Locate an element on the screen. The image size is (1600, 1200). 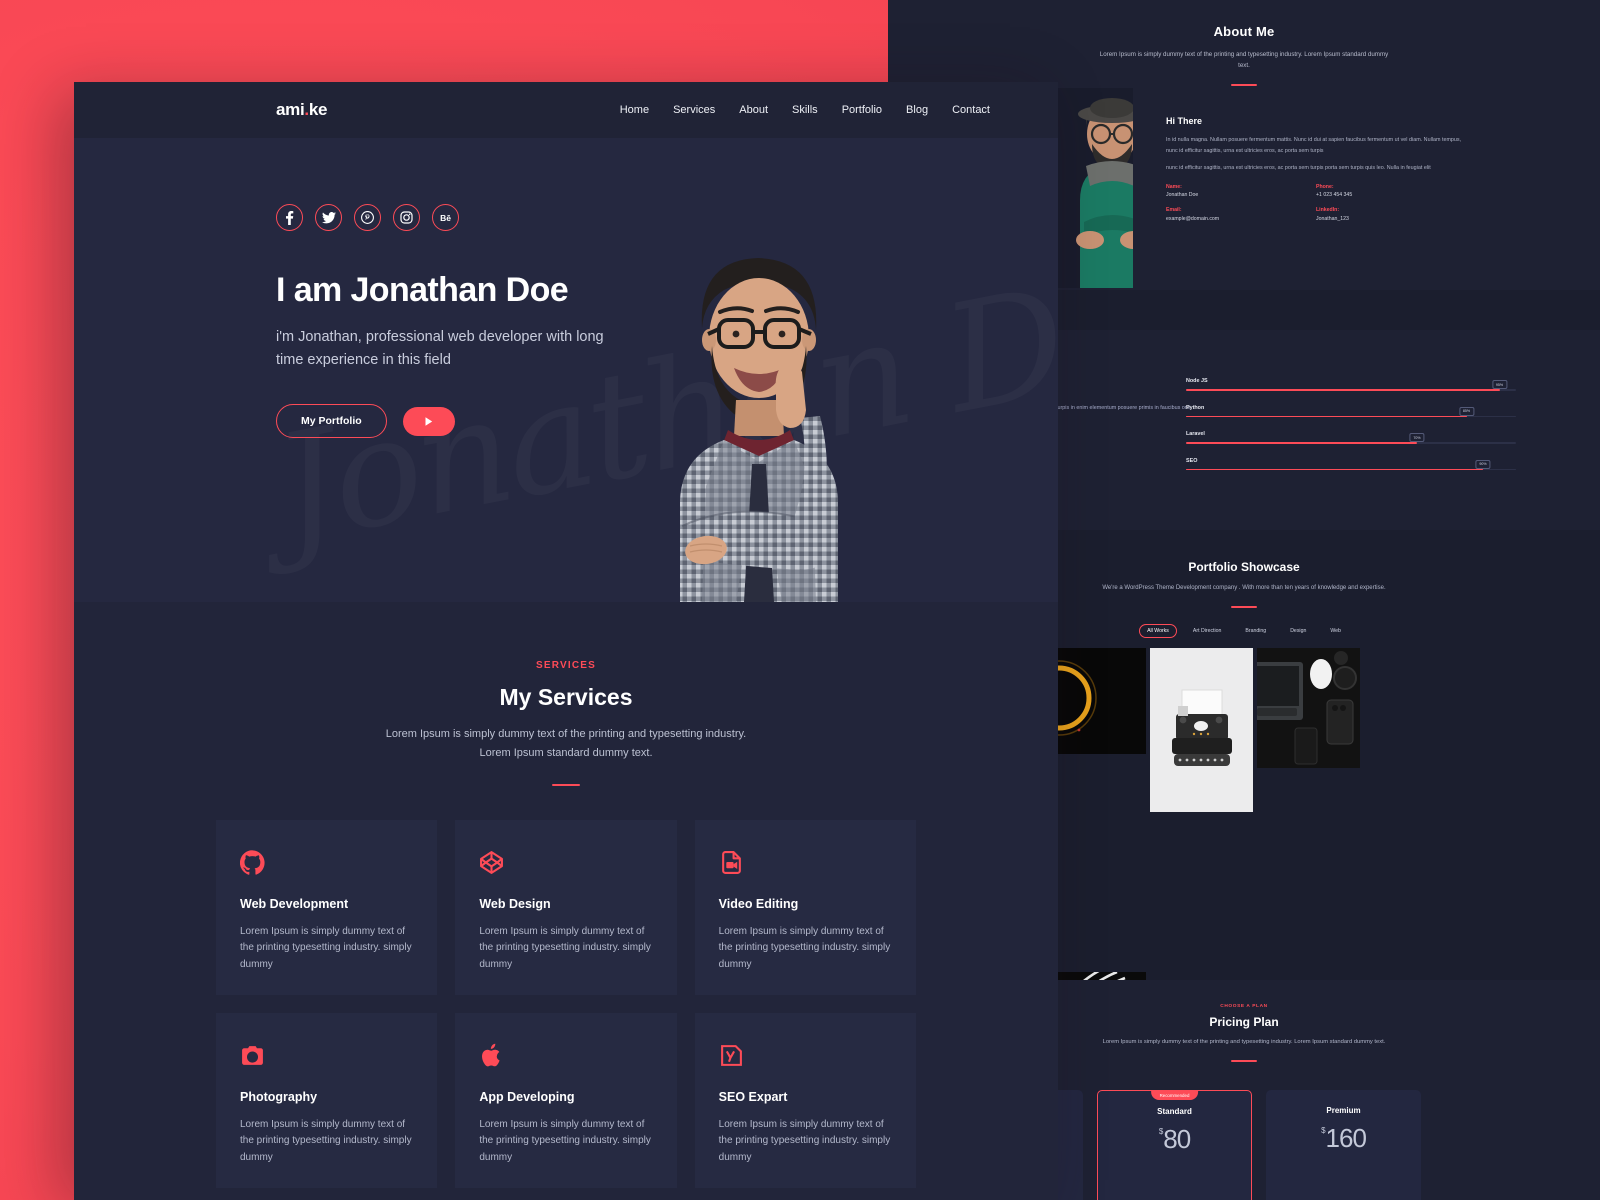
twitter-icon is located at coordinates (328, 217).